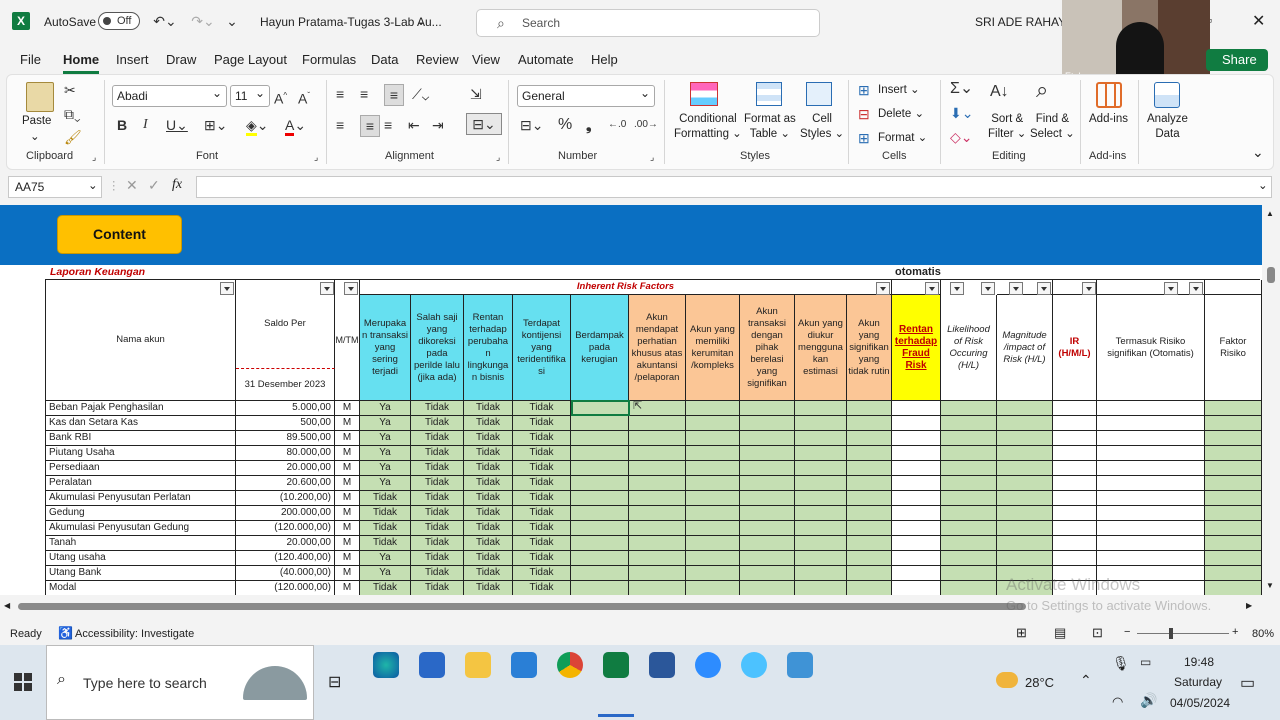 This screenshot has height=720, width=1280. I want to click on sort-filter-icon: A↓, so click(999, 92).